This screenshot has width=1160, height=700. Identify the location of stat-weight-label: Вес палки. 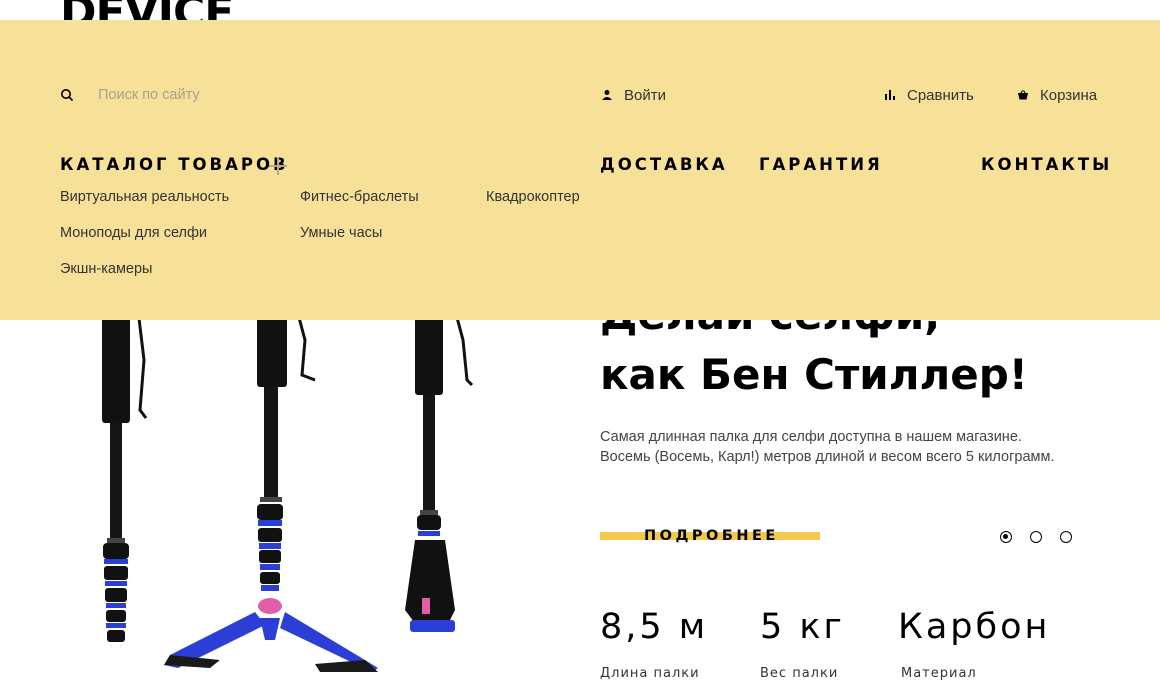
(799, 673).